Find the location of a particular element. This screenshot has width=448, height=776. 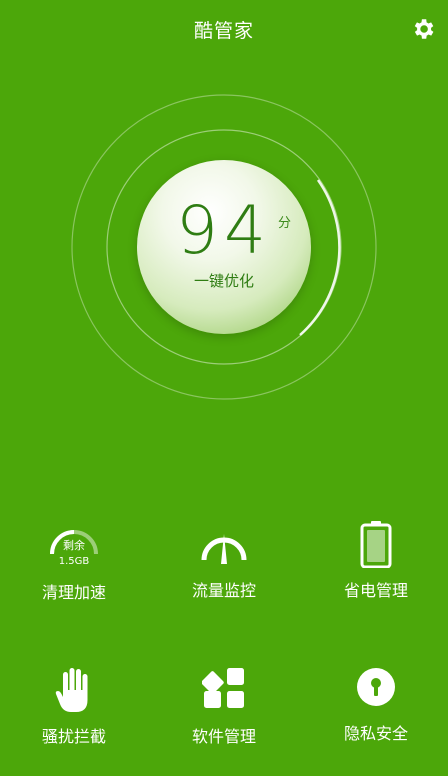

battery-icon is located at coordinates (376, 544).